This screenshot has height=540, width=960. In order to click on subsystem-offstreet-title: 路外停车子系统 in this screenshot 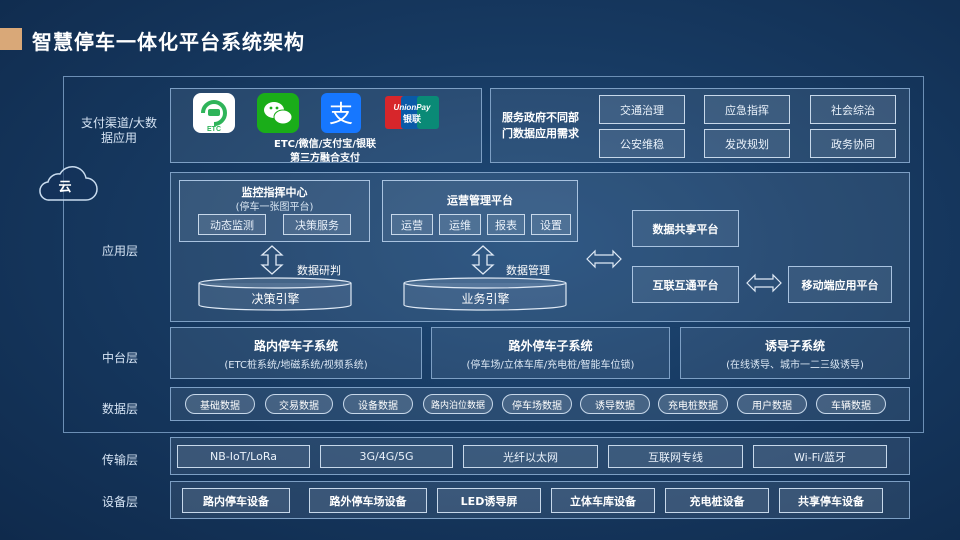, I will do `click(550, 346)`.